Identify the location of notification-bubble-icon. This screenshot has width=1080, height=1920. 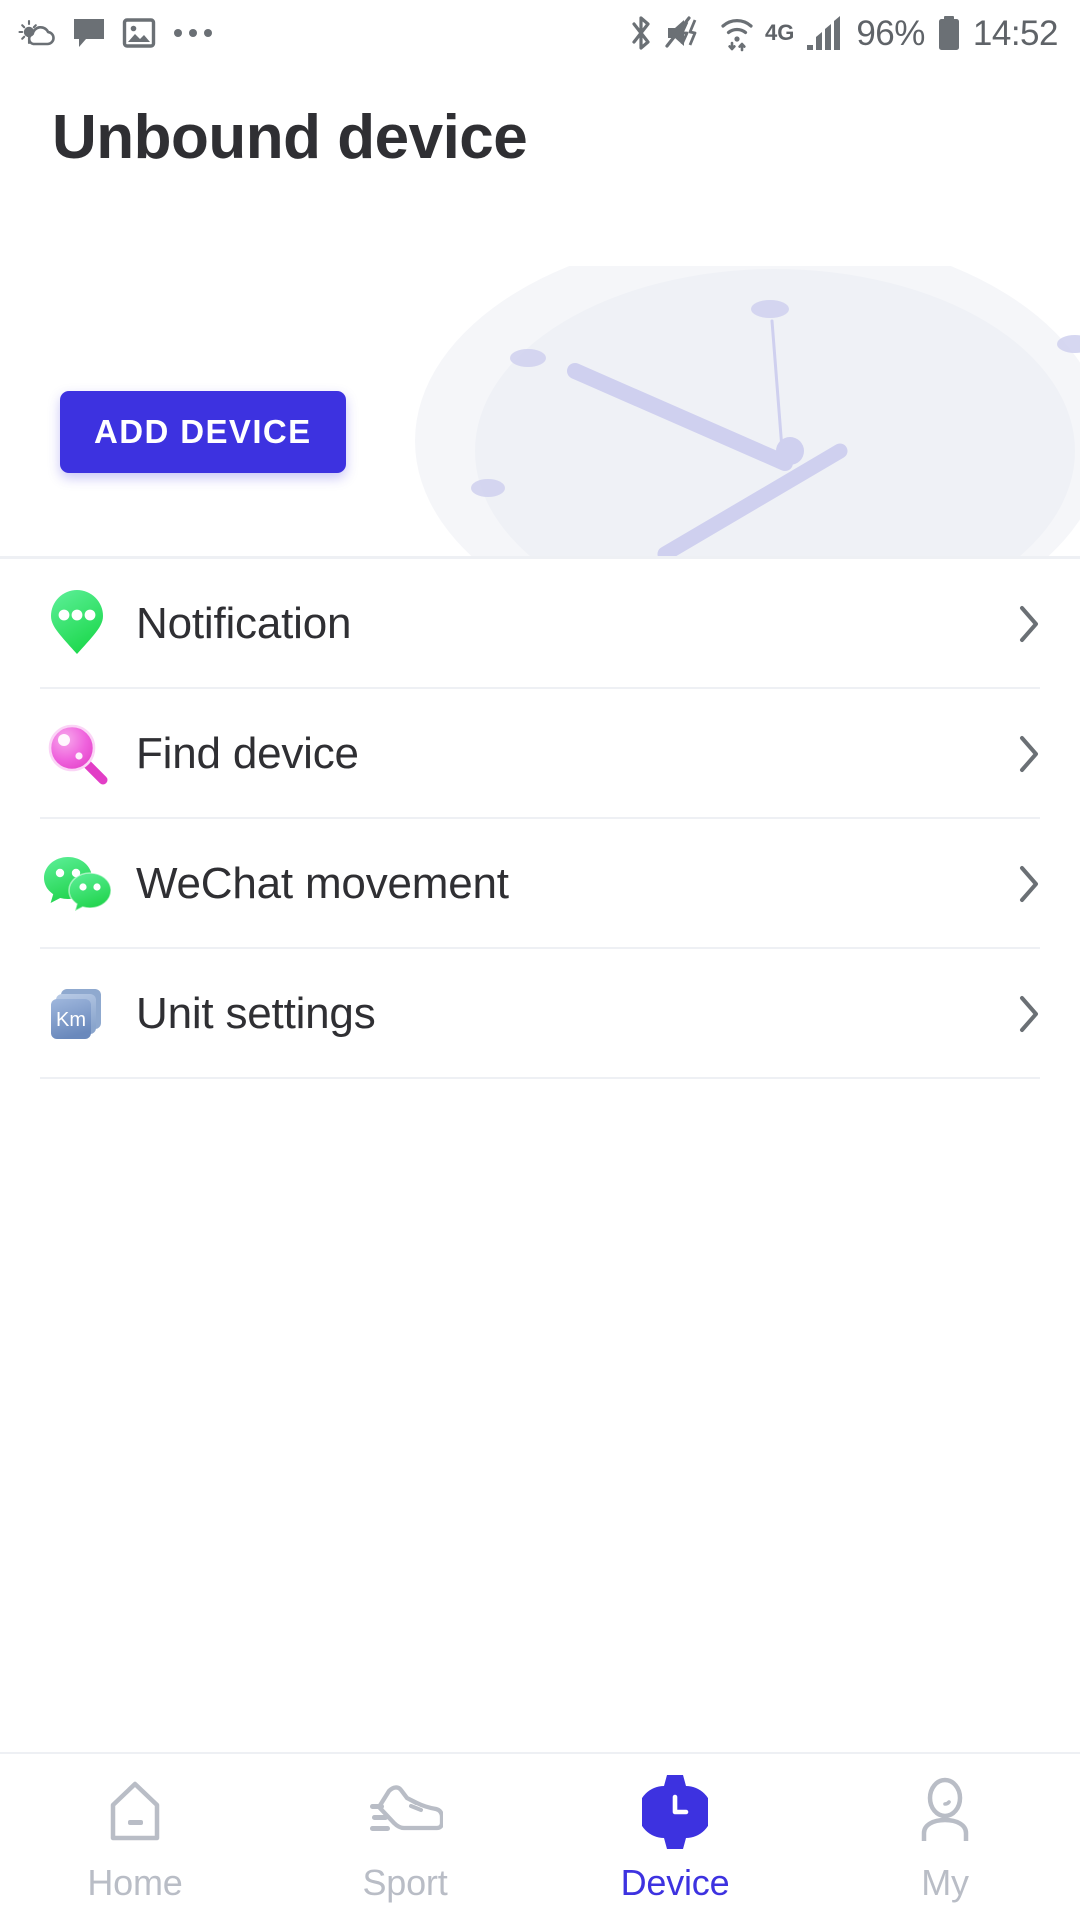
(77, 624).